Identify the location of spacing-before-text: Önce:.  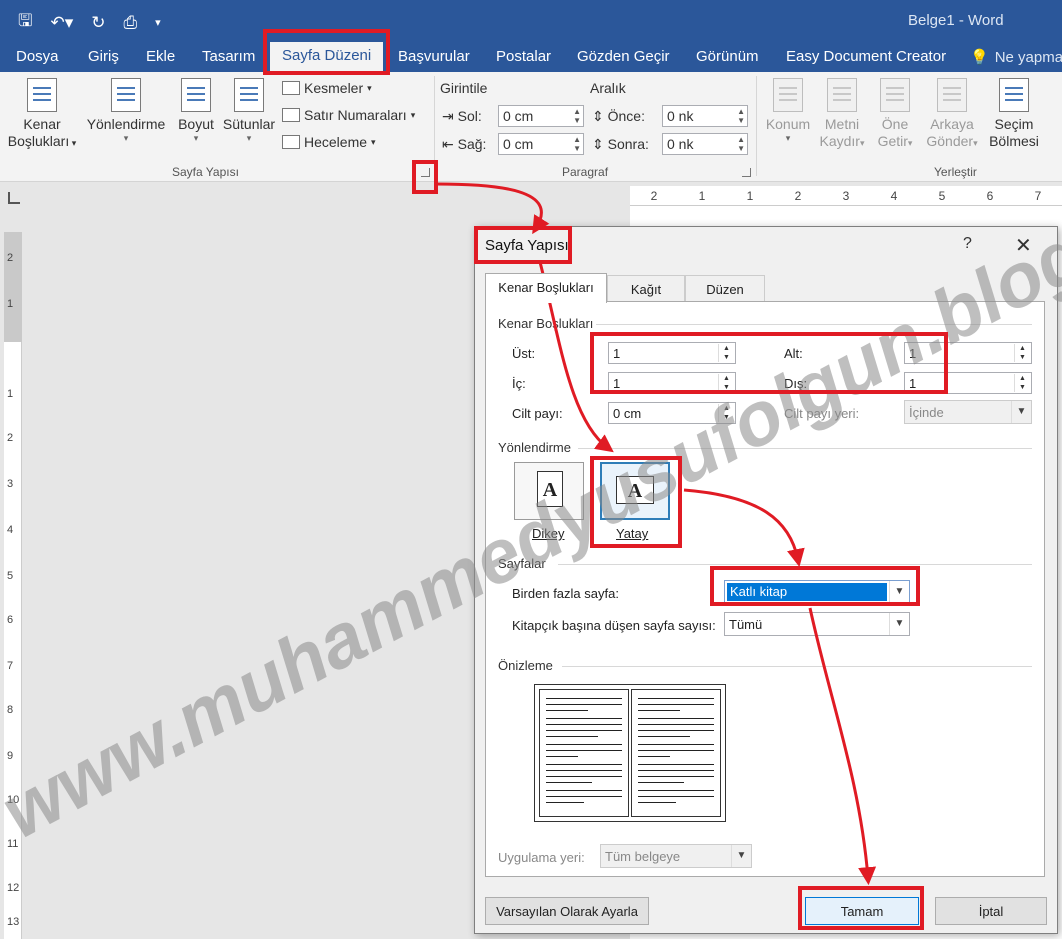
(626, 116).